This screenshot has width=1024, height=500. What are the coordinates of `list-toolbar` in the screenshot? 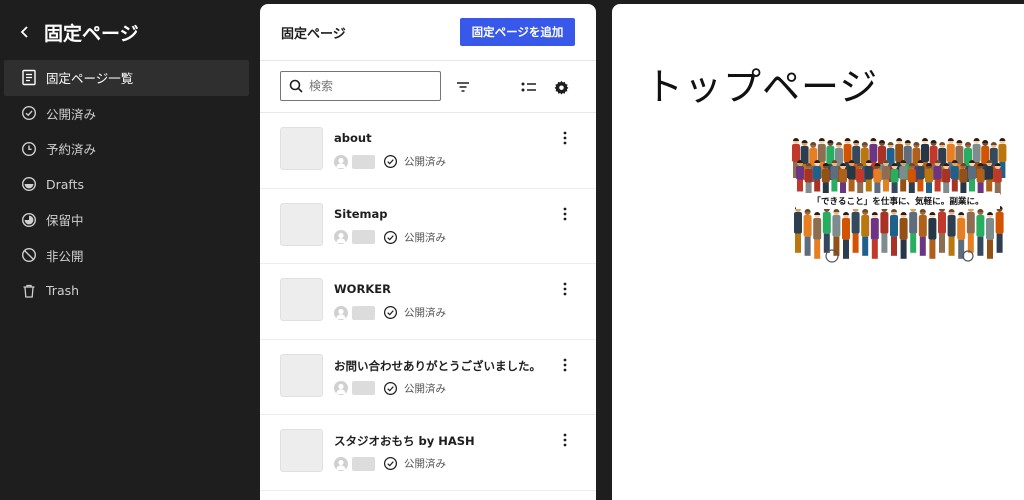 It's located at (428, 87).